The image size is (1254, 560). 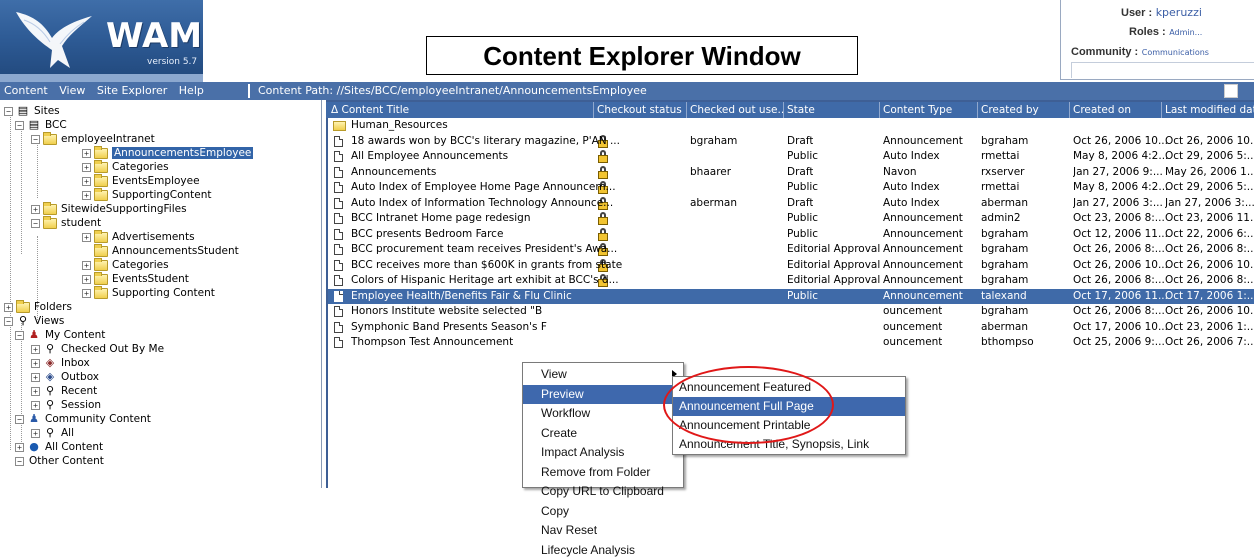 I want to click on tree-item-all-content: + ● All Content, so click(x=59, y=447).